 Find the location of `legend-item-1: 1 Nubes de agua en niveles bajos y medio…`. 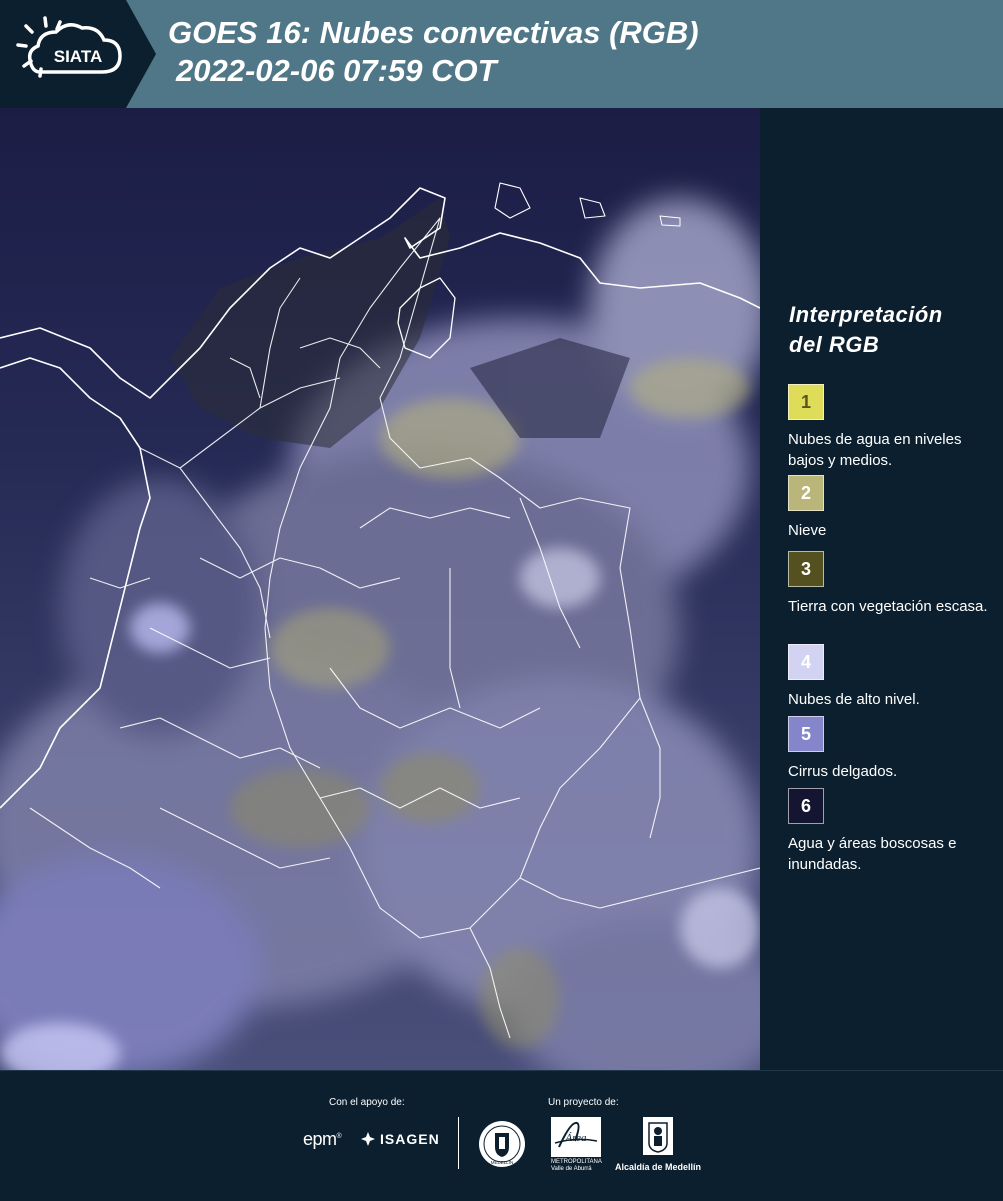

legend-item-1: 1 Nubes de agua en niveles bajos y medio… is located at coordinates (888, 427).